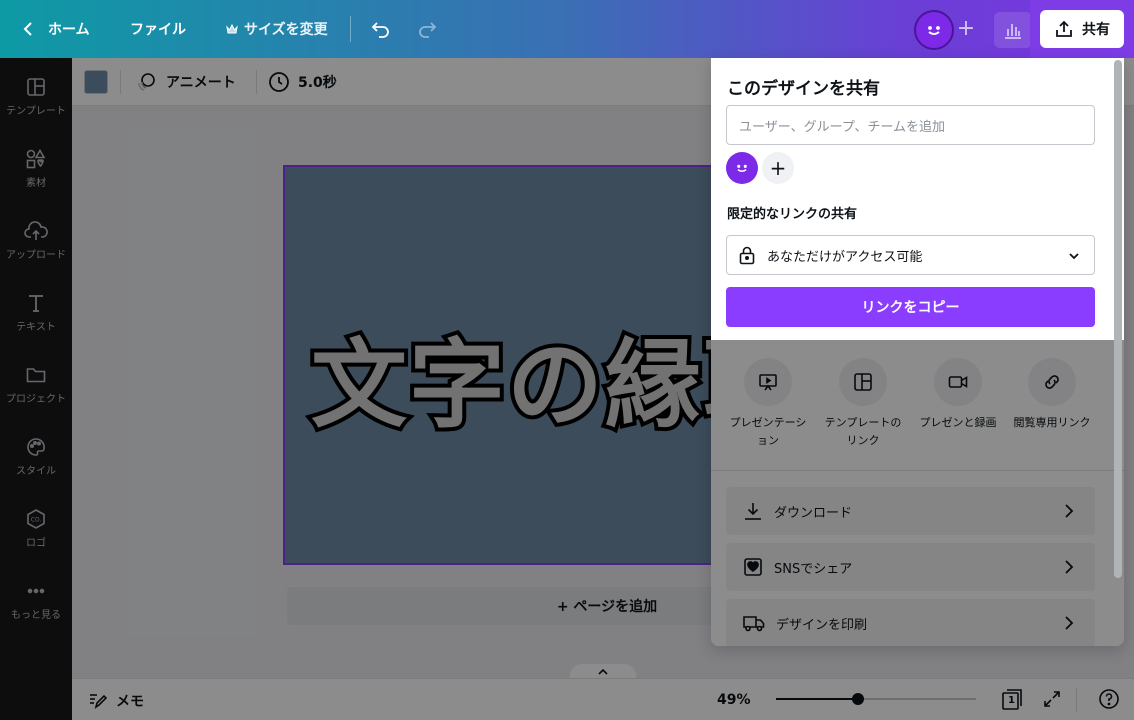 This screenshot has width=1134, height=720. I want to click on template-icon, so click(36, 87).